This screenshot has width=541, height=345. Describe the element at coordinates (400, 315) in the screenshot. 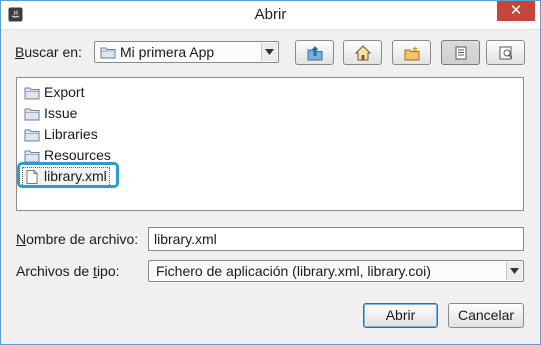

I see `open-button: Abrir` at that location.